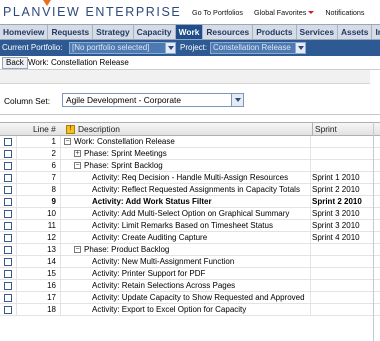  What do you see at coordinates (217, 12) in the screenshot?
I see `go-to-portfolios-link: Go To Portfolios` at bounding box center [217, 12].